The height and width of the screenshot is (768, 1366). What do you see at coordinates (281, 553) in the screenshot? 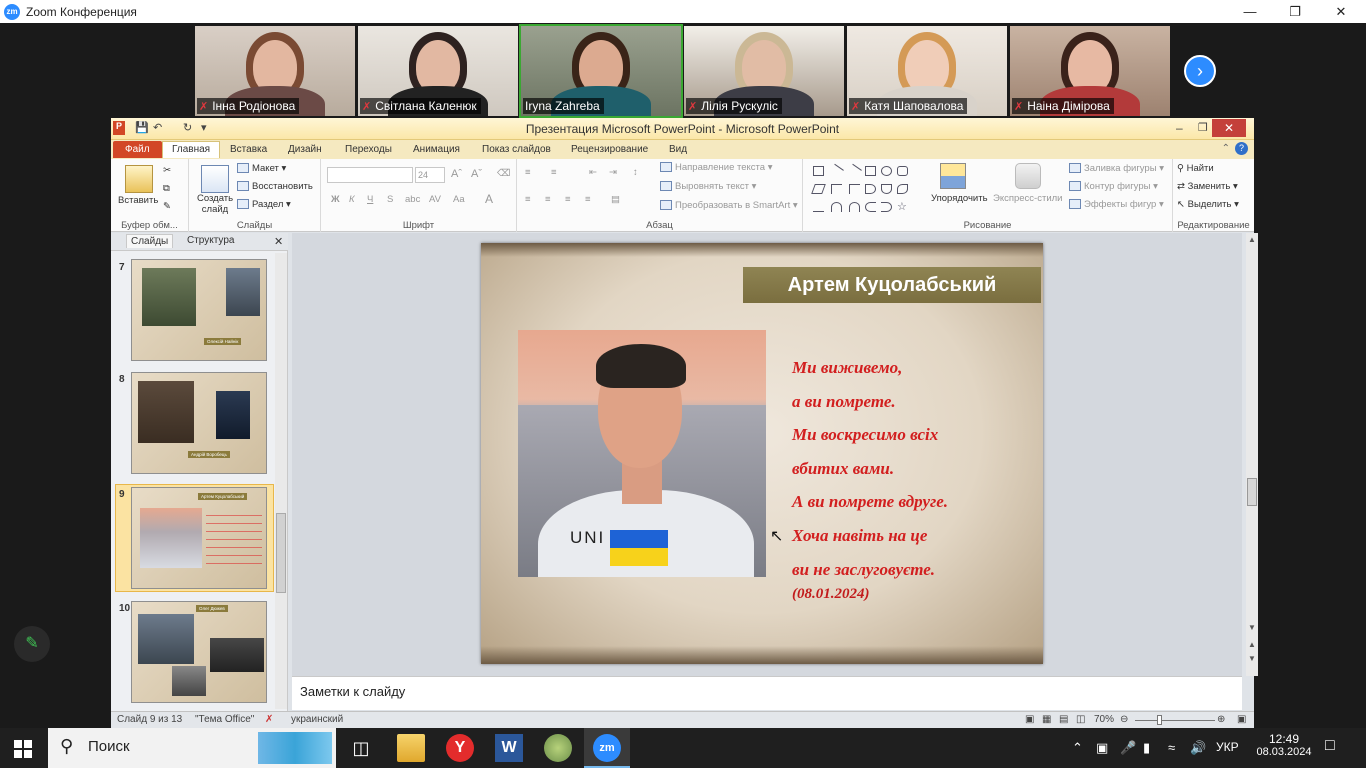
I see `slides-pane-scroll-thumb` at bounding box center [281, 553].